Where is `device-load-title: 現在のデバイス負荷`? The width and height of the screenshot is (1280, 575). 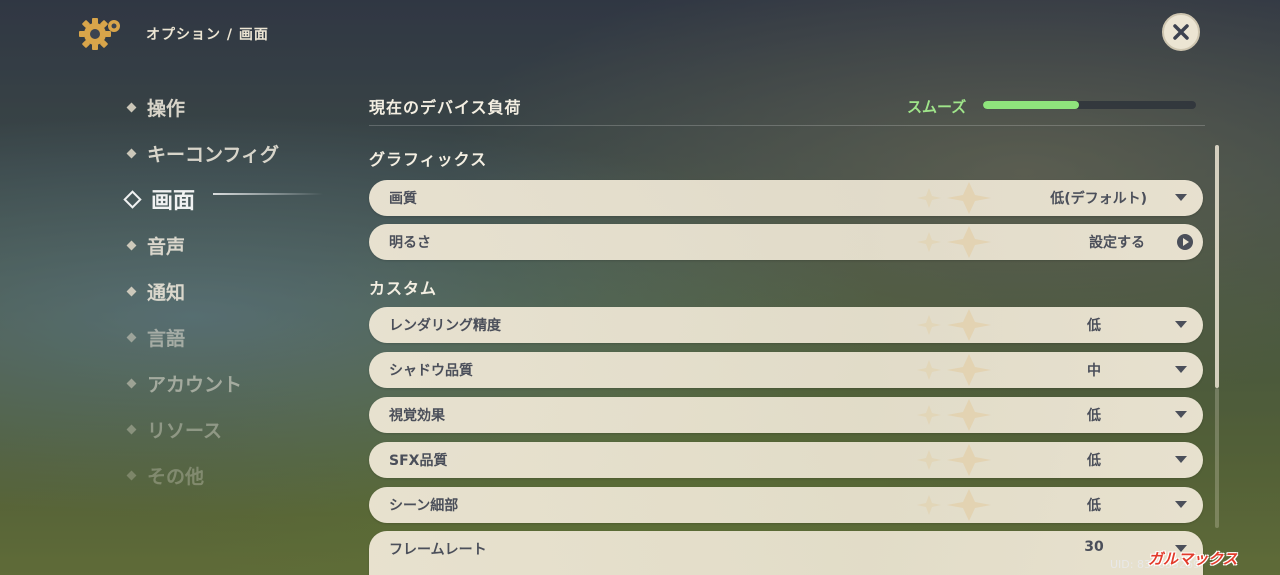 device-load-title: 現在のデバイス負荷 is located at coordinates (445, 107).